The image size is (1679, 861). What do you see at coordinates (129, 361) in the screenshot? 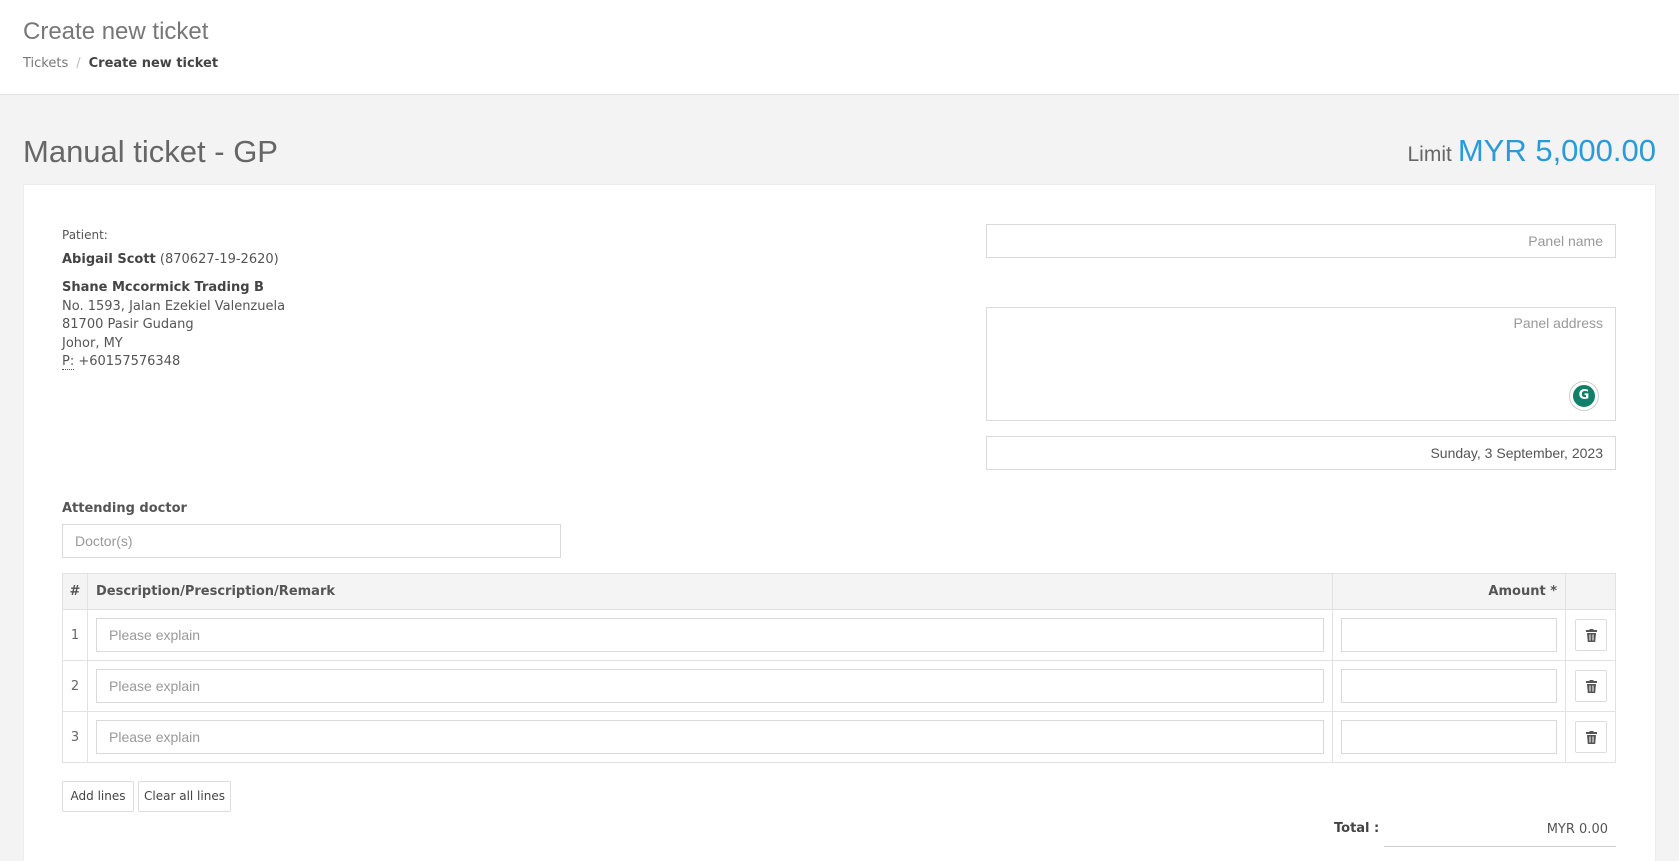
I see `patient-phone: +60157576348` at bounding box center [129, 361].